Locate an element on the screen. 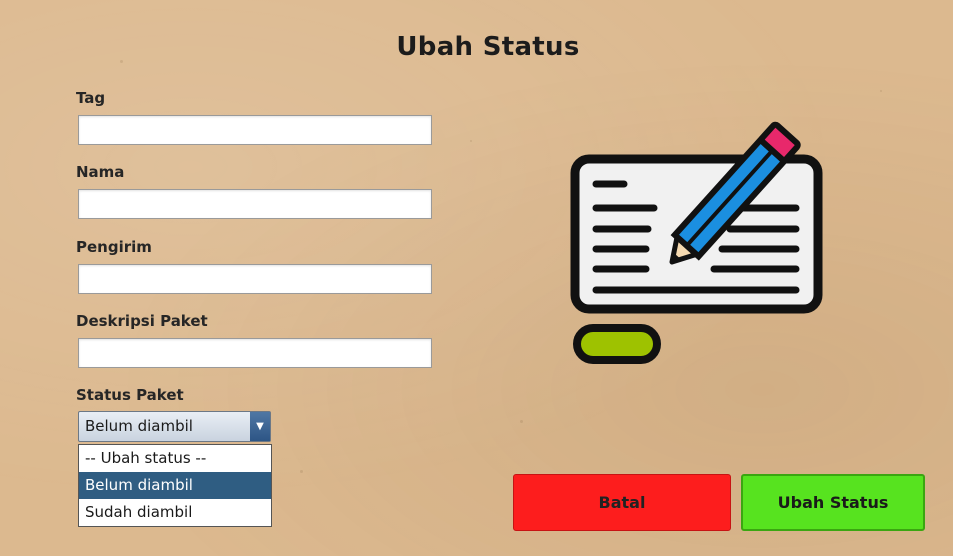 The width and height of the screenshot is (953, 556). status-option-belum-diambil: Belum diambil is located at coordinates (175, 485).